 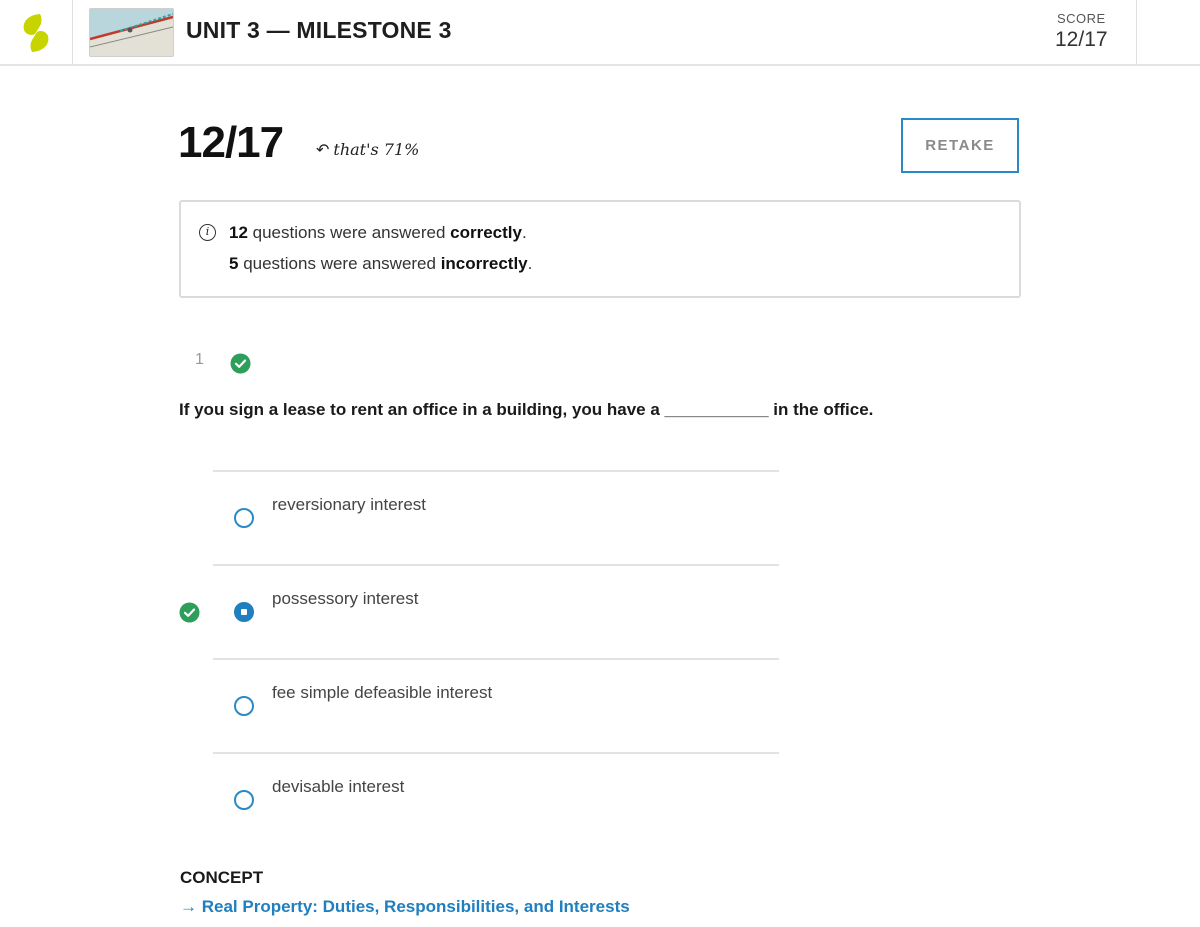 What do you see at coordinates (188, 906) in the screenshot?
I see `arrow-right-icon: →` at bounding box center [188, 906].